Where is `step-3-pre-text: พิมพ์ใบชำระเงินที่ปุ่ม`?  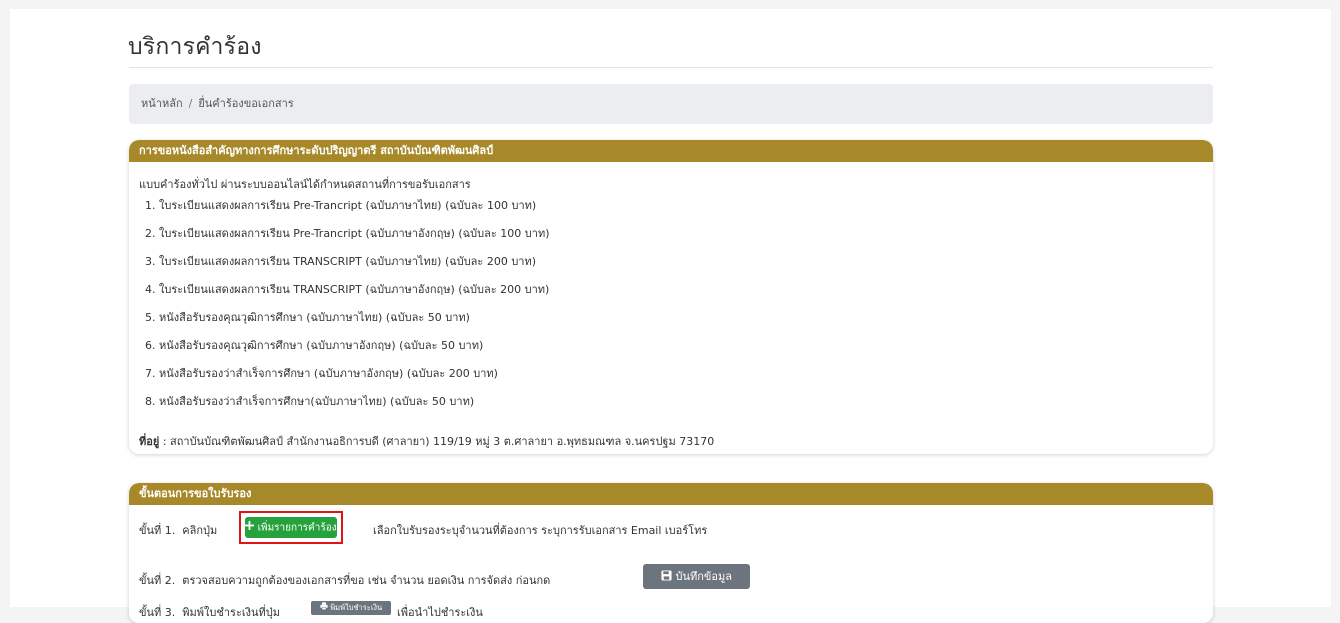
step-3-pre-text: พิมพ์ใบชำระเงินที่ปุ่ม is located at coordinates (231, 612).